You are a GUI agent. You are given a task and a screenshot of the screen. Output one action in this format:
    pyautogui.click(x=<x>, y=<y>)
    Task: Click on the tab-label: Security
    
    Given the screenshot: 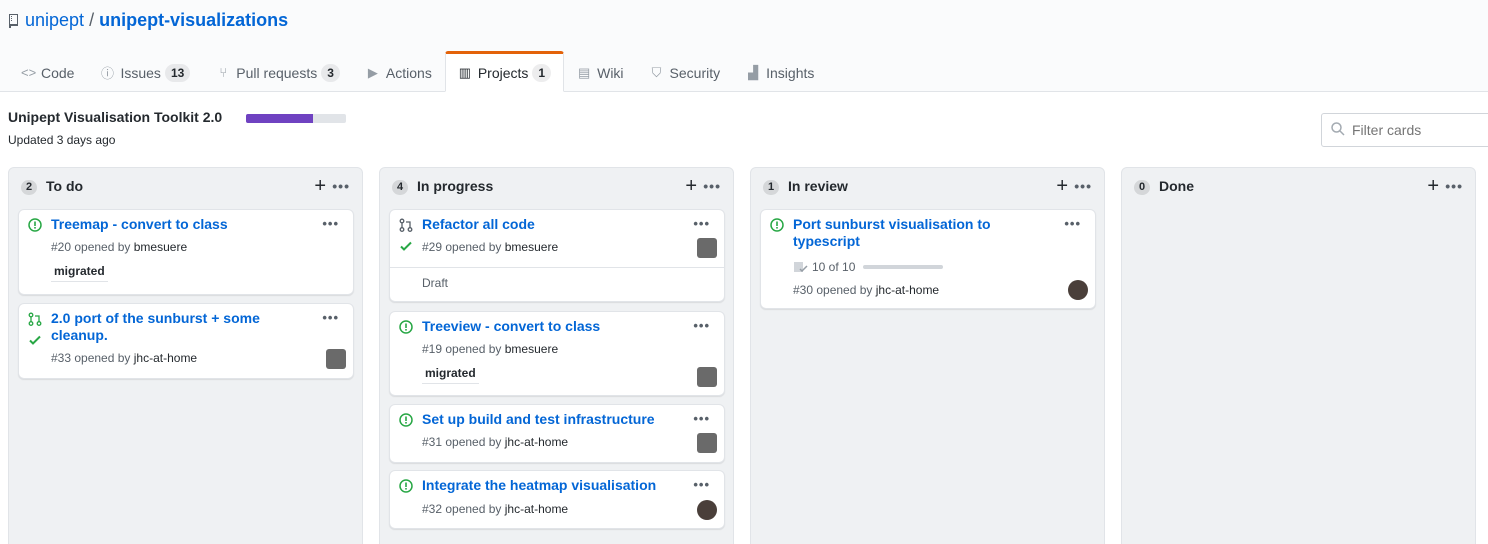 What is the action you would take?
    pyautogui.click(x=695, y=72)
    